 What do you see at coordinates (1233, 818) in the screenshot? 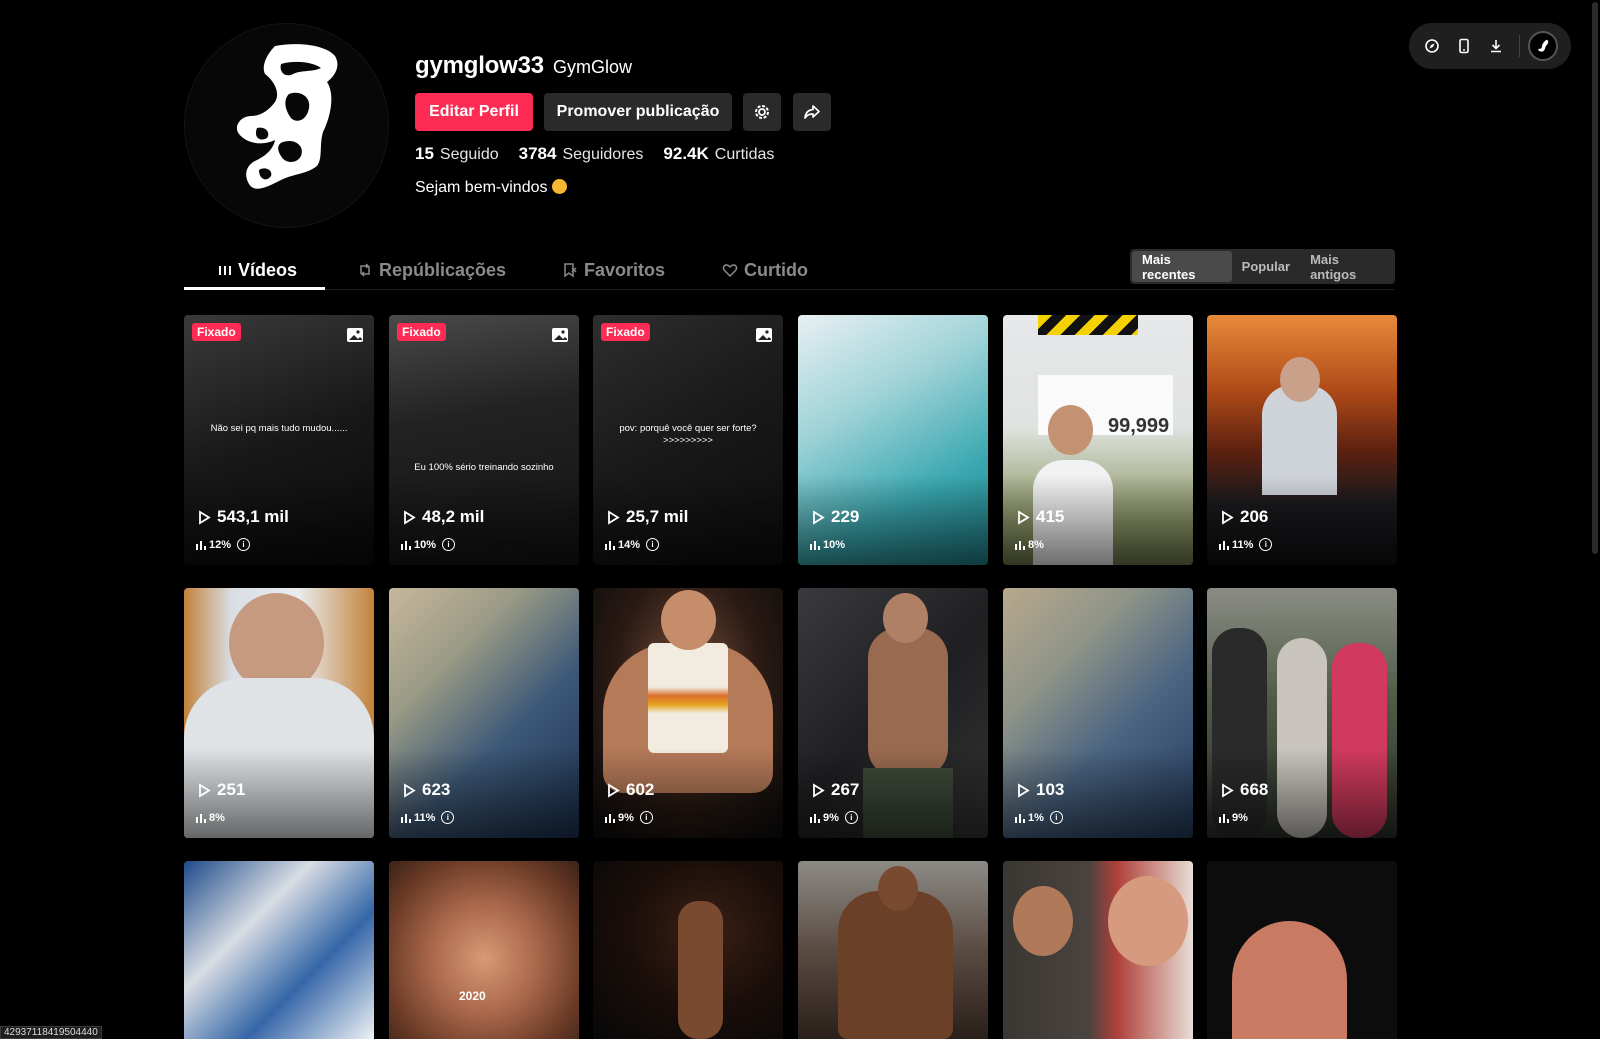
I see `engagement-rate: 9%` at bounding box center [1233, 818].